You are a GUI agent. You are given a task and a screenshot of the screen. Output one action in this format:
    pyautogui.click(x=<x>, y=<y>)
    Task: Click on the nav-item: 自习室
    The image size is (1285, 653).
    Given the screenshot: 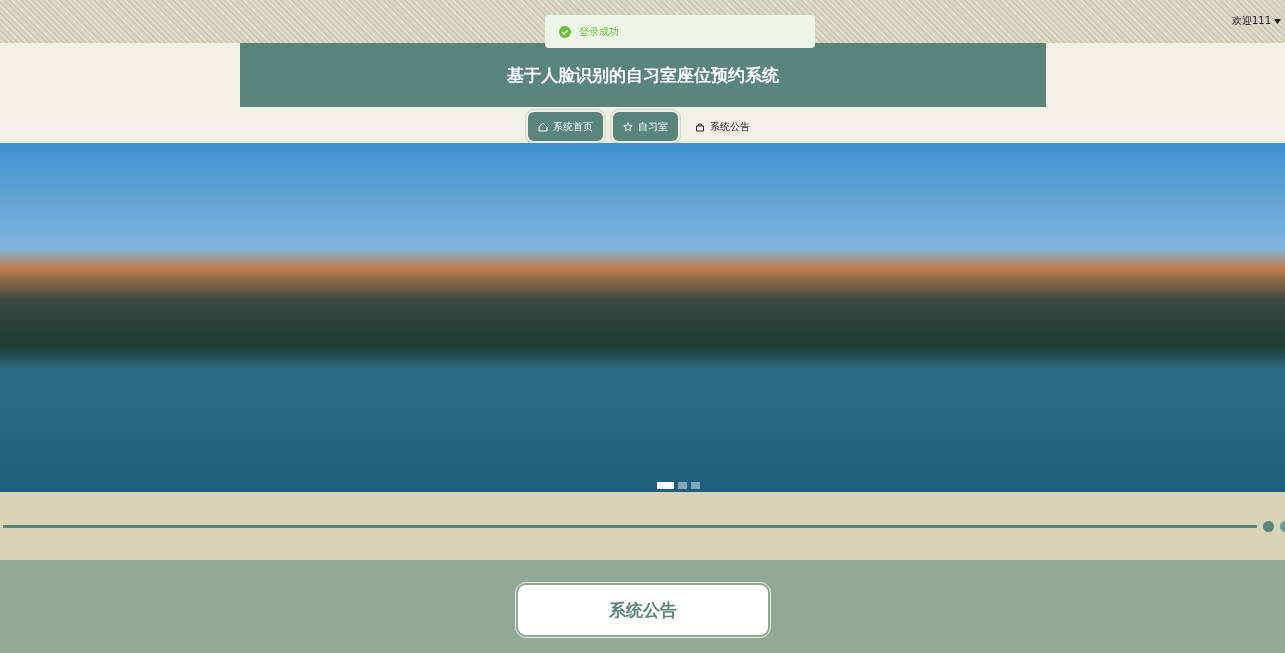 What is the action you would take?
    pyautogui.click(x=645, y=126)
    